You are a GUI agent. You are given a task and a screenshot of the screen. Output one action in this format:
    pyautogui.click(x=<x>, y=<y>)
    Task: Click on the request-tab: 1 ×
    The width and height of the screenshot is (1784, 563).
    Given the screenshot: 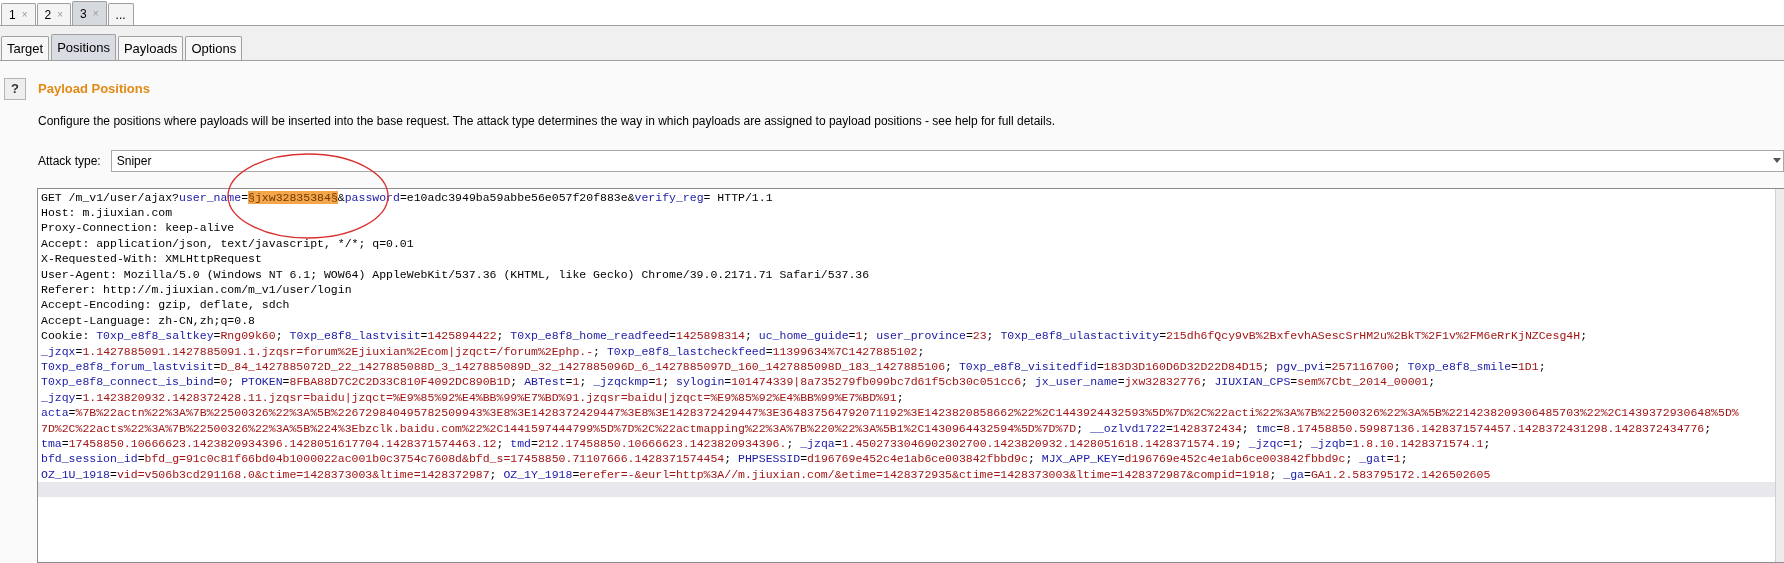 What is the action you would take?
    pyautogui.click(x=18, y=14)
    